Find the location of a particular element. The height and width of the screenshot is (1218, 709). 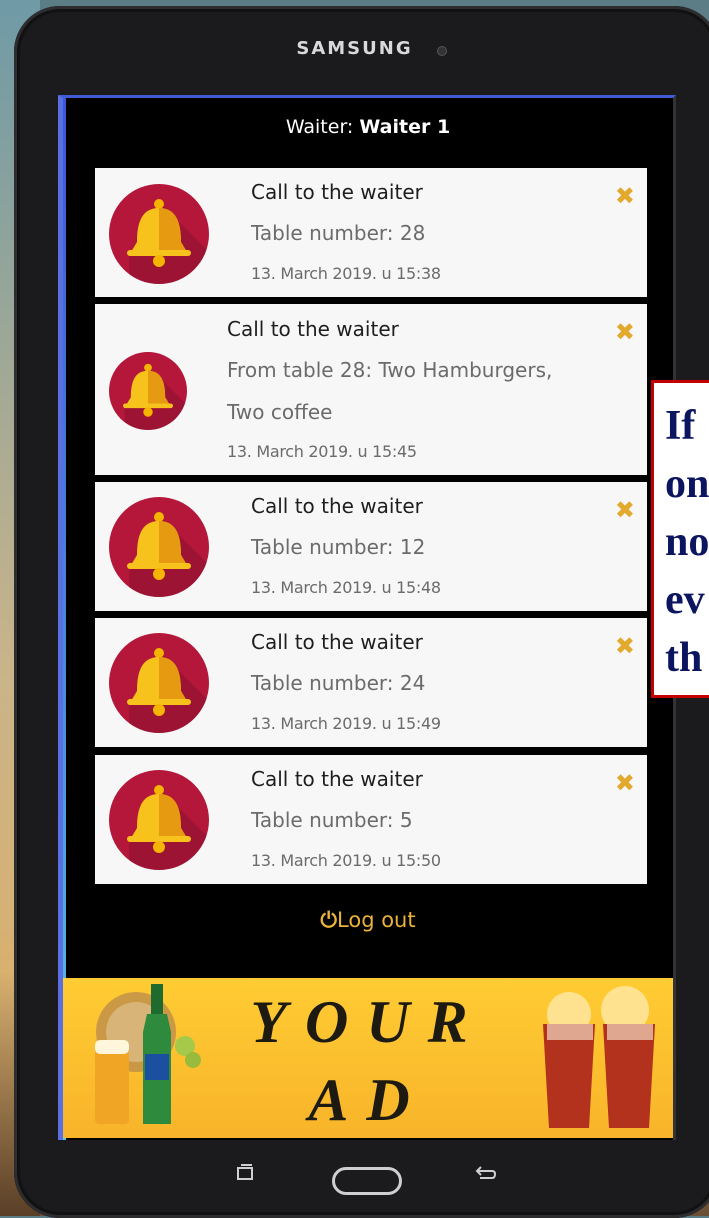

notification-detail: Table number: 24 is located at coordinates (338, 683).